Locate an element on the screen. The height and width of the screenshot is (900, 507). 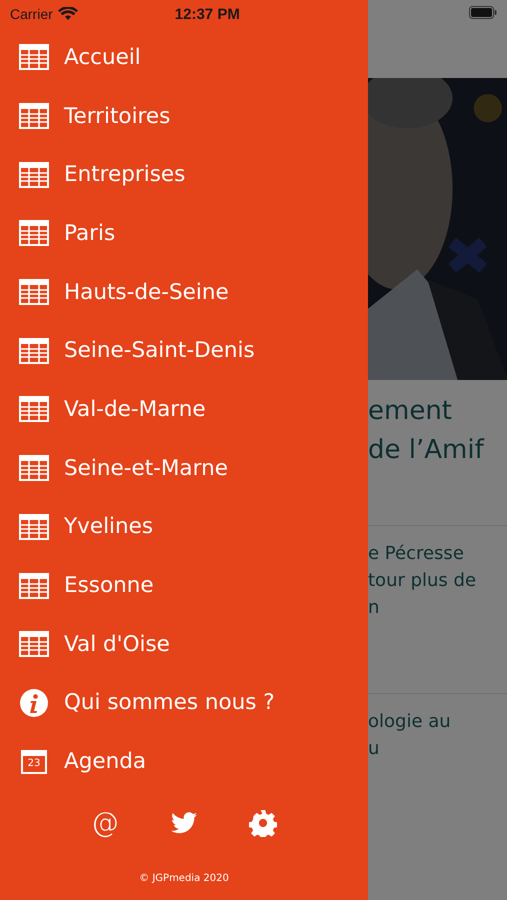
calendar-icon: 23 is located at coordinates (34, 762).